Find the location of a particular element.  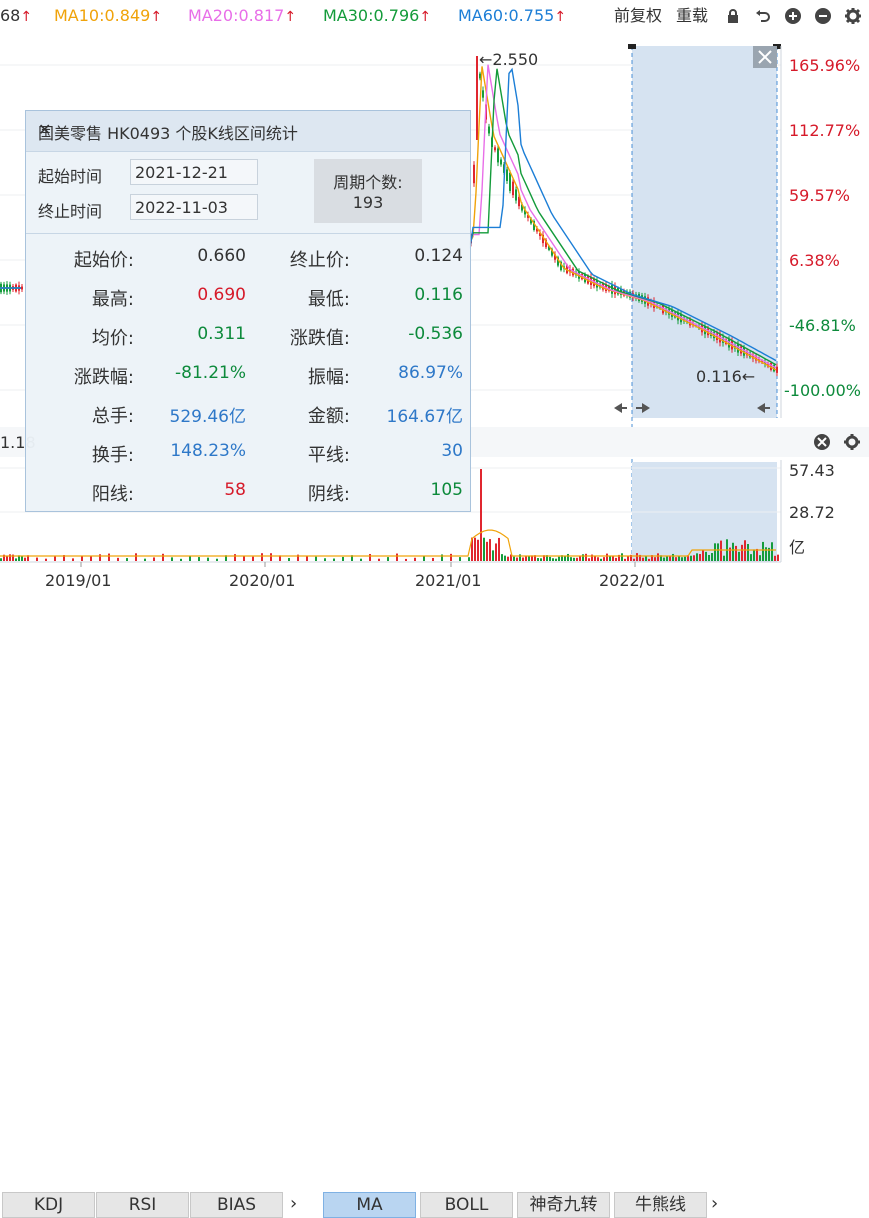

panel-divider is located at coordinates (248, 233).